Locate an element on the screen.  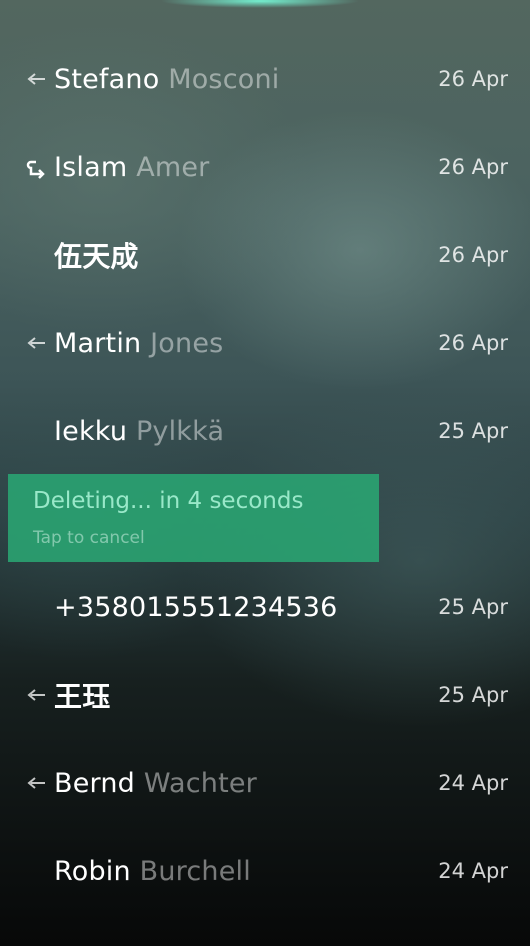
contact-name: Islam Amer is located at coordinates (131, 167).